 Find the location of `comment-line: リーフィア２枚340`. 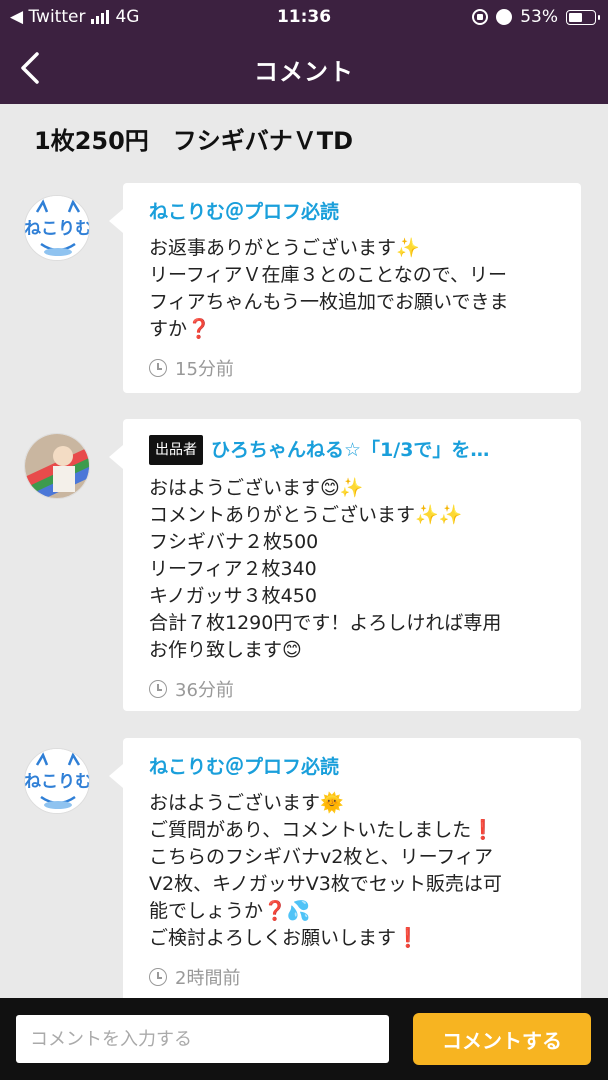

comment-line: リーフィア２枚340 is located at coordinates (233, 569).